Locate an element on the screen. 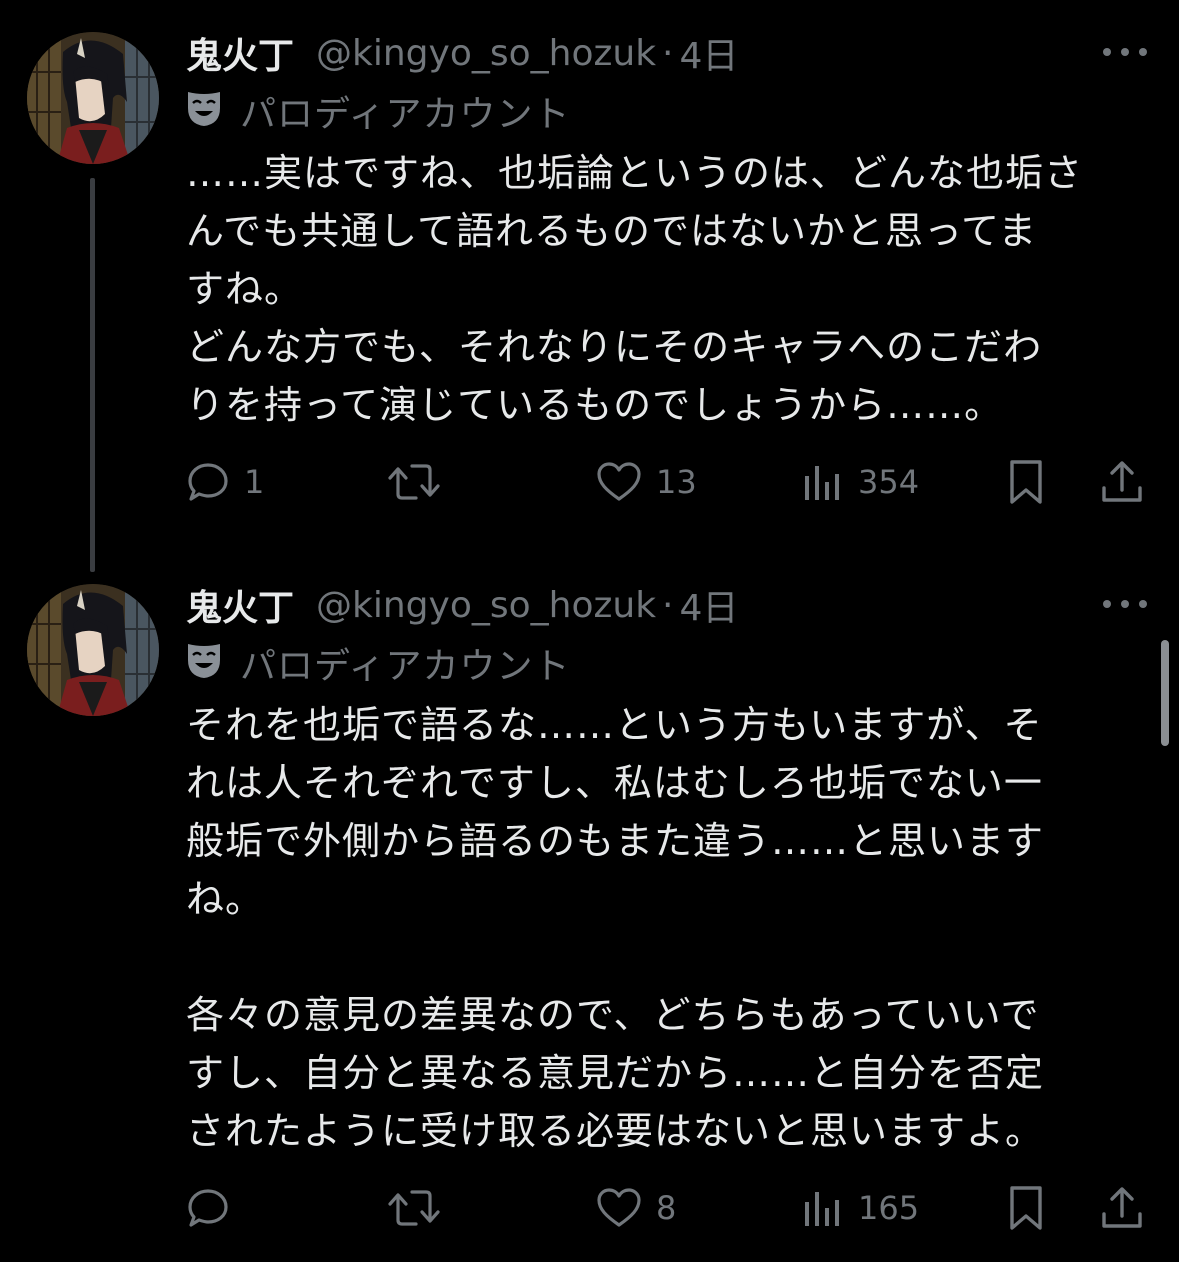 The image size is (1179, 1262). like-button: 13 is located at coordinates (646, 482).